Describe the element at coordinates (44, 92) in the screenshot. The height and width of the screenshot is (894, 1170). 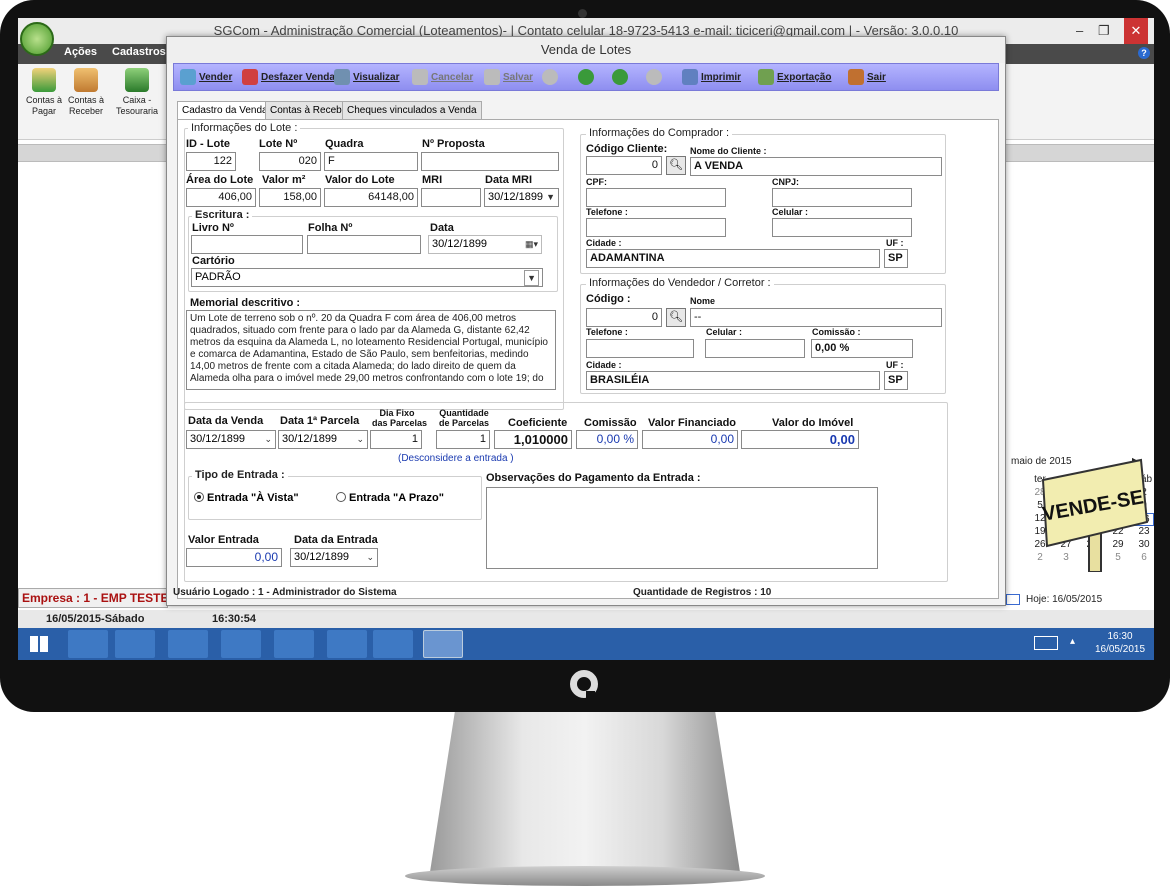
I see `ribbon-contas-pagar: Contas à Pagar` at that location.